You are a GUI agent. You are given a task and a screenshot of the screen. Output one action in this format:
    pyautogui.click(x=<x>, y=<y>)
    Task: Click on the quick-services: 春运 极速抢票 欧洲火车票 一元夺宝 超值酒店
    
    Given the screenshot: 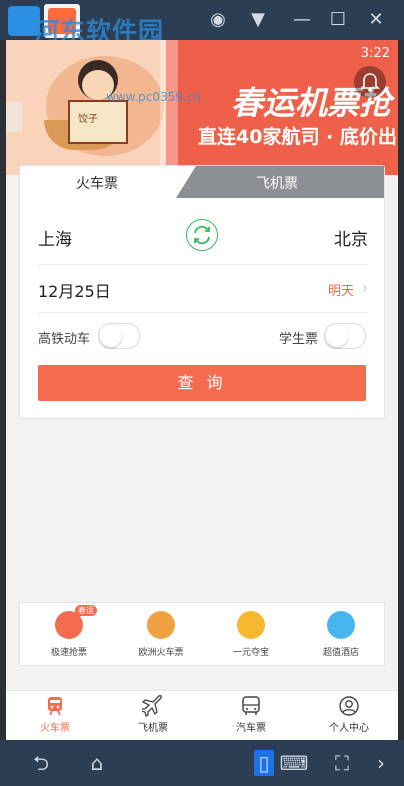 What is the action you would take?
    pyautogui.click(x=202, y=634)
    